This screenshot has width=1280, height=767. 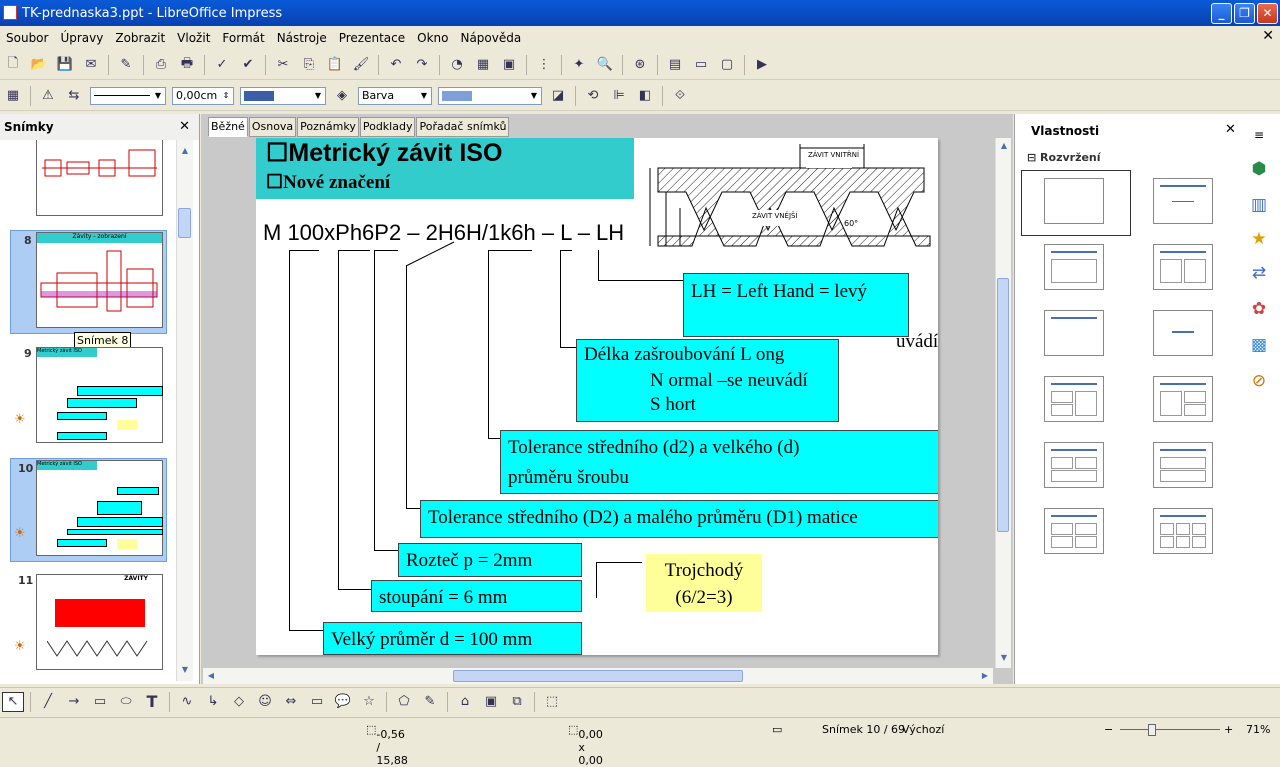 I want to click on arrow-style-icon: ⇆, so click(x=74, y=96).